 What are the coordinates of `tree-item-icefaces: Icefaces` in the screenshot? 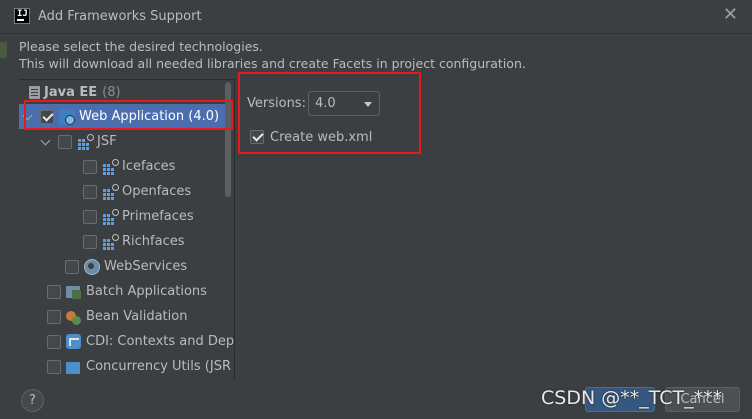 It's located at (129, 166).